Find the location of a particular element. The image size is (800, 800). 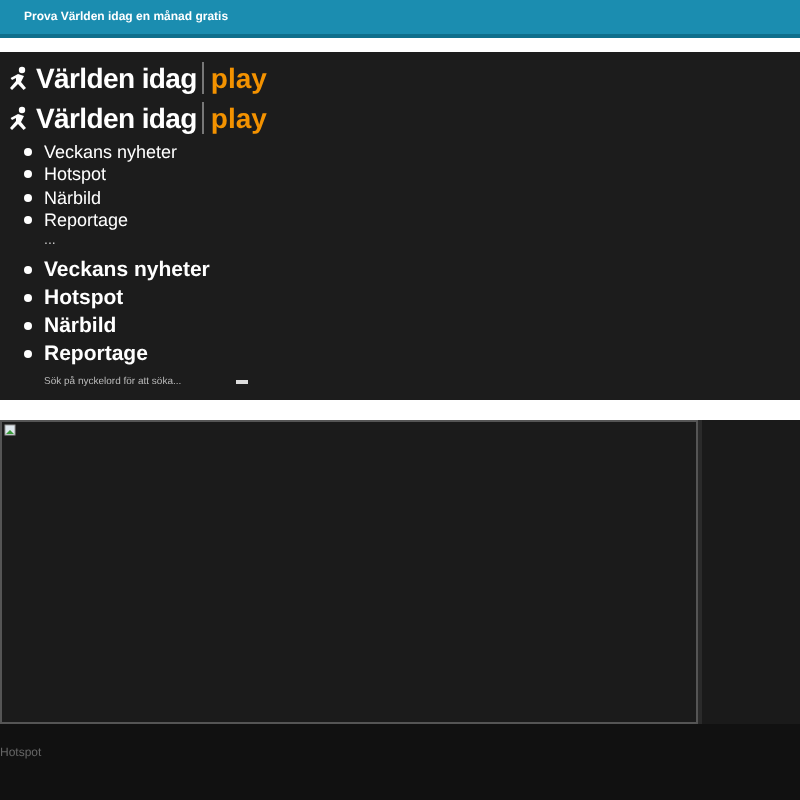

broken-image-icon is located at coordinates (10, 430).